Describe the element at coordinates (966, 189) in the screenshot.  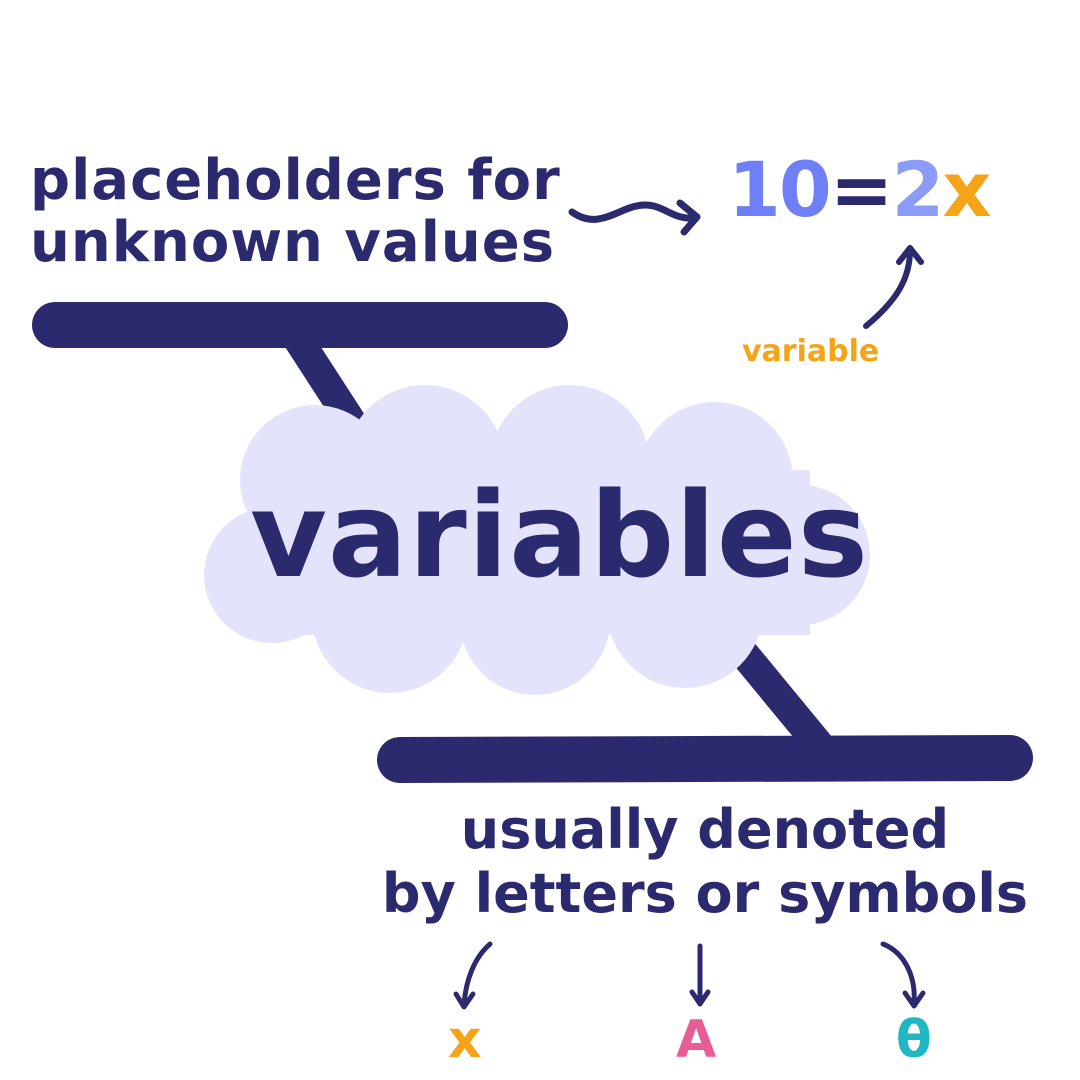
I see `equation-variable: x` at that location.